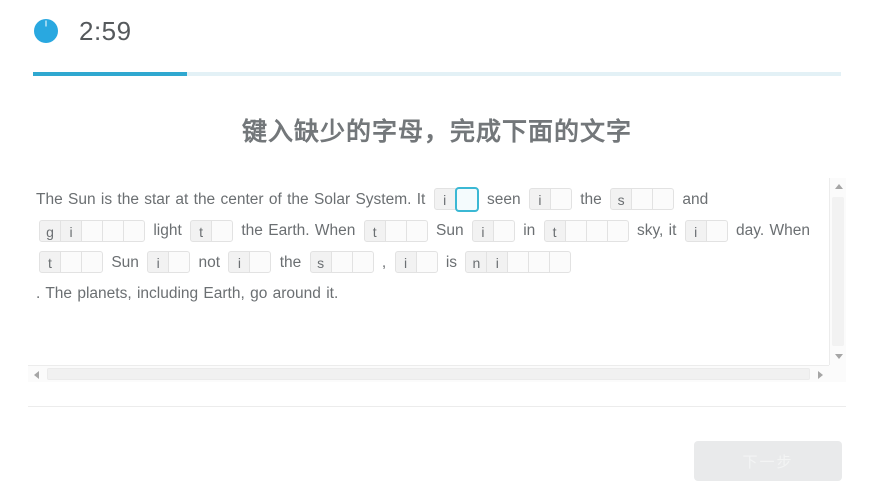  I want to click on cloze-text-run: When, so click(790, 231).